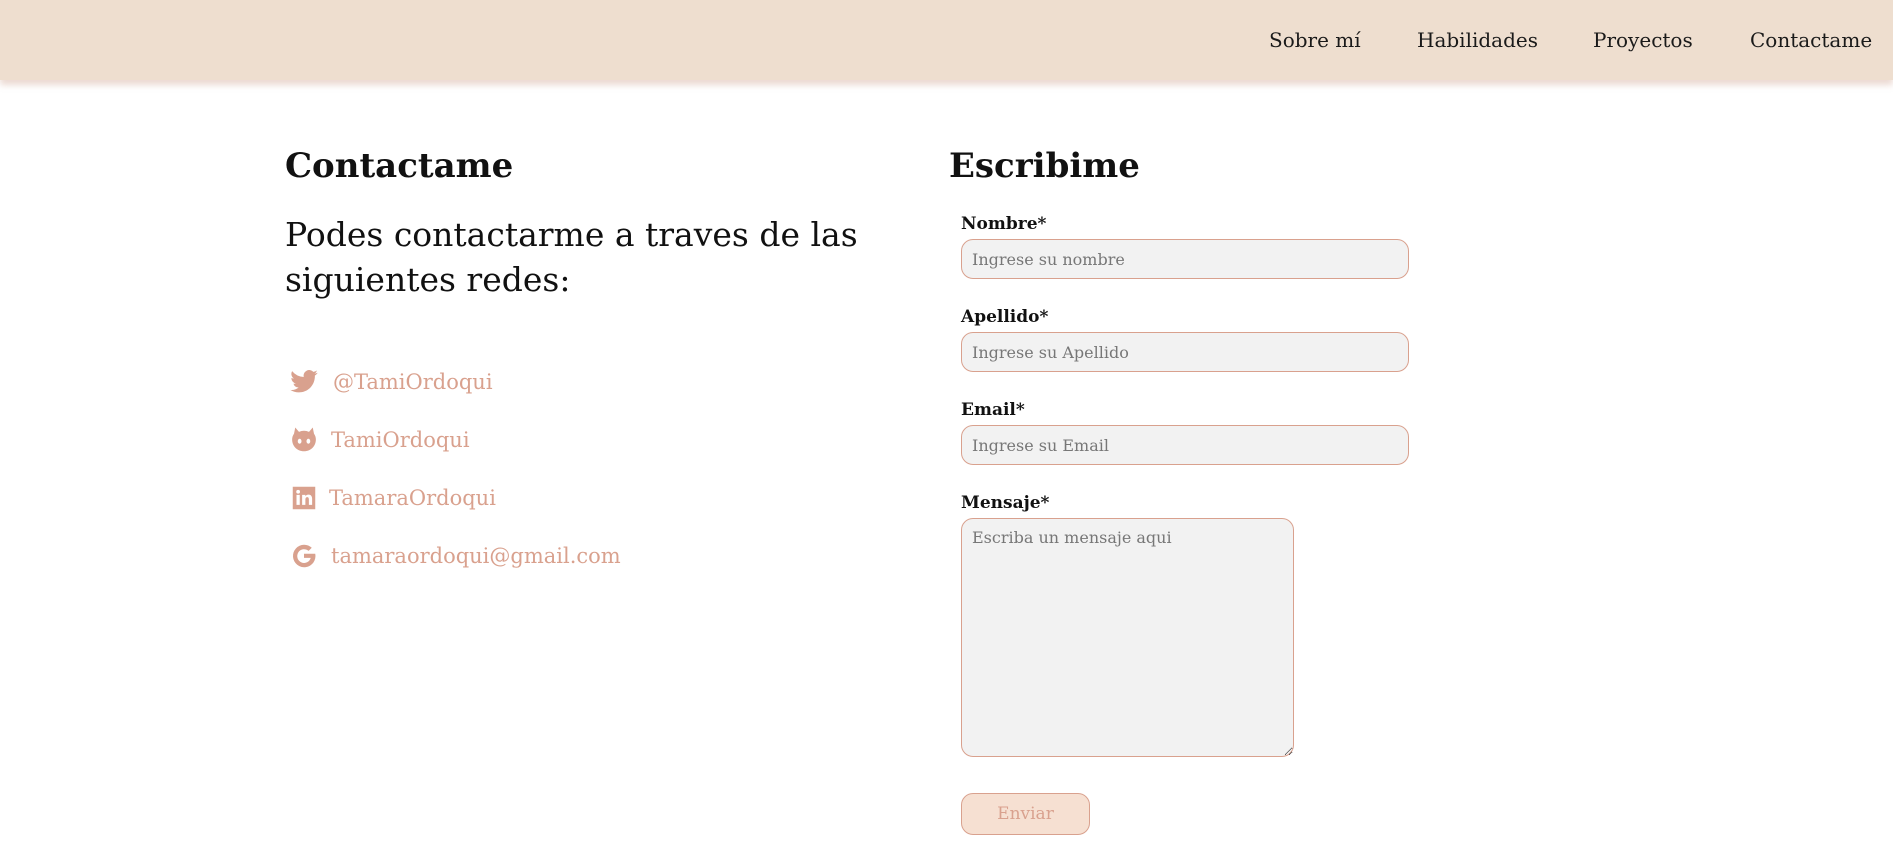 This screenshot has height=848, width=1893. What do you see at coordinates (1004, 224) in the screenshot?
I see `nombre-label: Nombre*` at bounding box center [1004, 224].